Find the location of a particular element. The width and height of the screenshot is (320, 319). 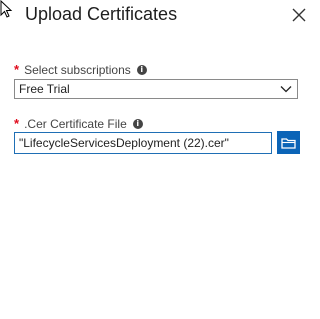

browse-button is located at coordinates (288, 142).